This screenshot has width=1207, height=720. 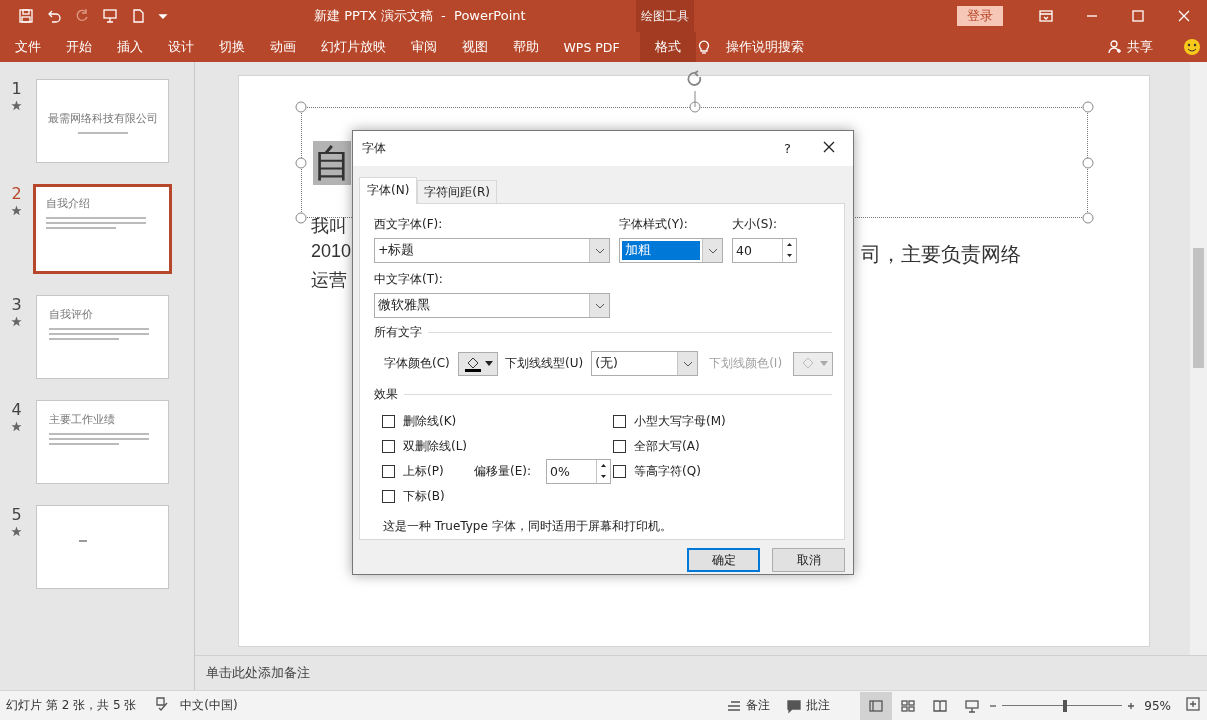 What do you see at coordinates (16, 409) in the screenshot?
I see `slide-number: 4` at bounding box center [16, 409].